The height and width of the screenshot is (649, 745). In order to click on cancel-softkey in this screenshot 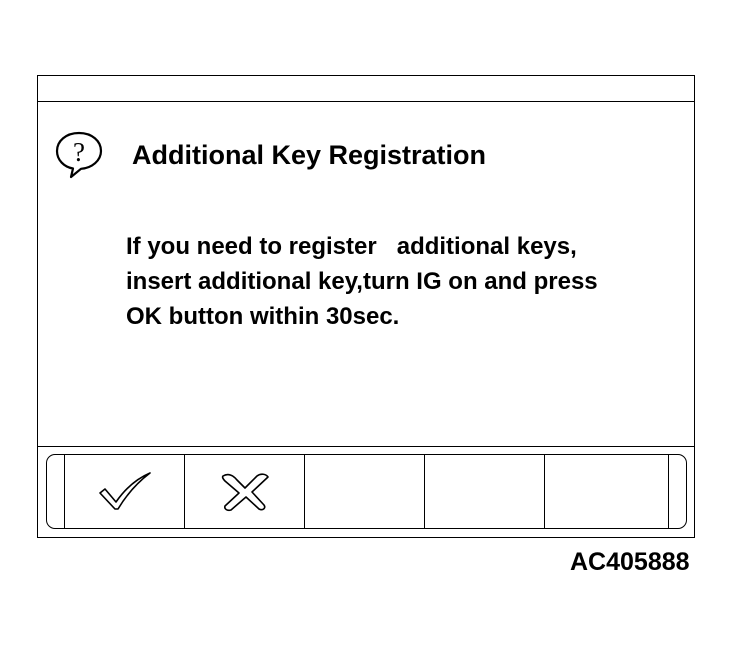, I will do `click(245, 491)`.